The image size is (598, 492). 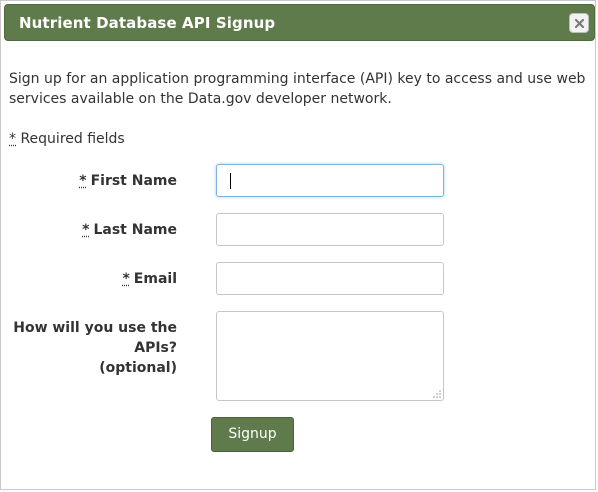 I want to click on close-icon, so click(x=579, y=23).